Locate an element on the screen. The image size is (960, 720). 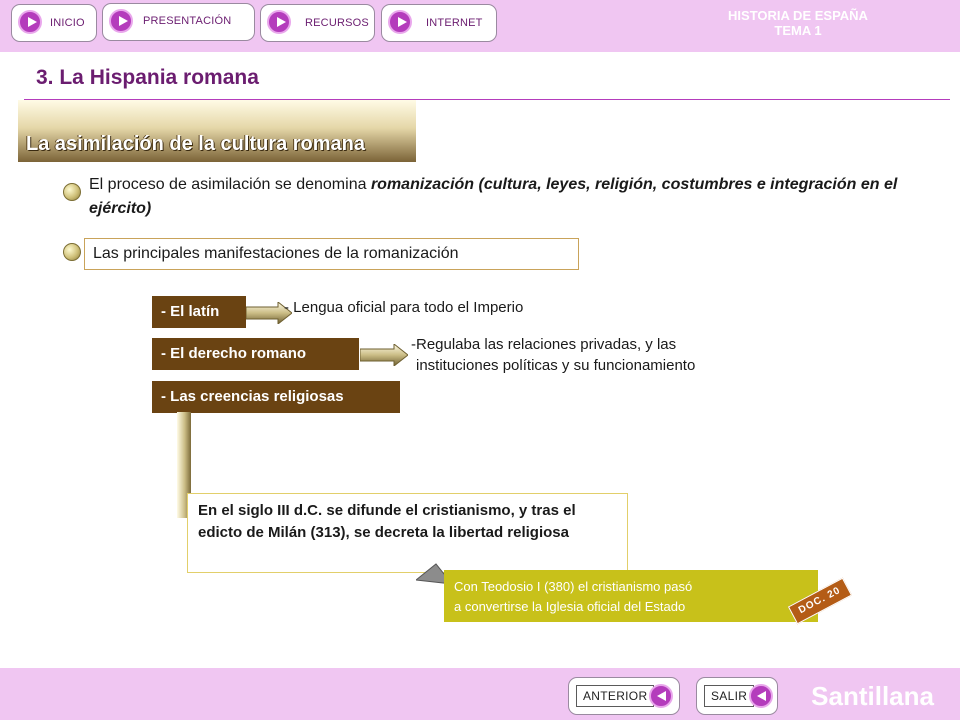
nav-label: INTERNET is located at coordinates (454, 23).